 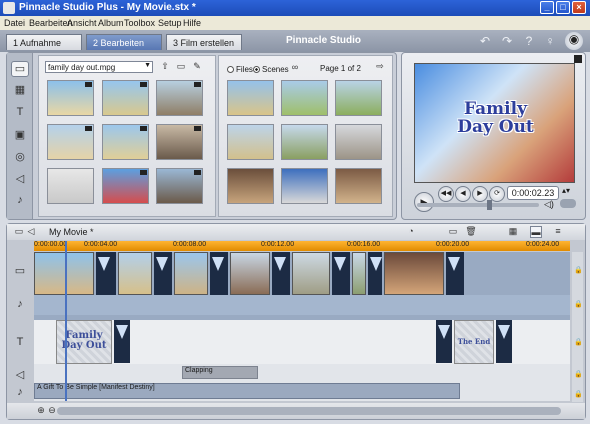 I want to click on storyboard-icon: ▭, so click(x=19, y=232).